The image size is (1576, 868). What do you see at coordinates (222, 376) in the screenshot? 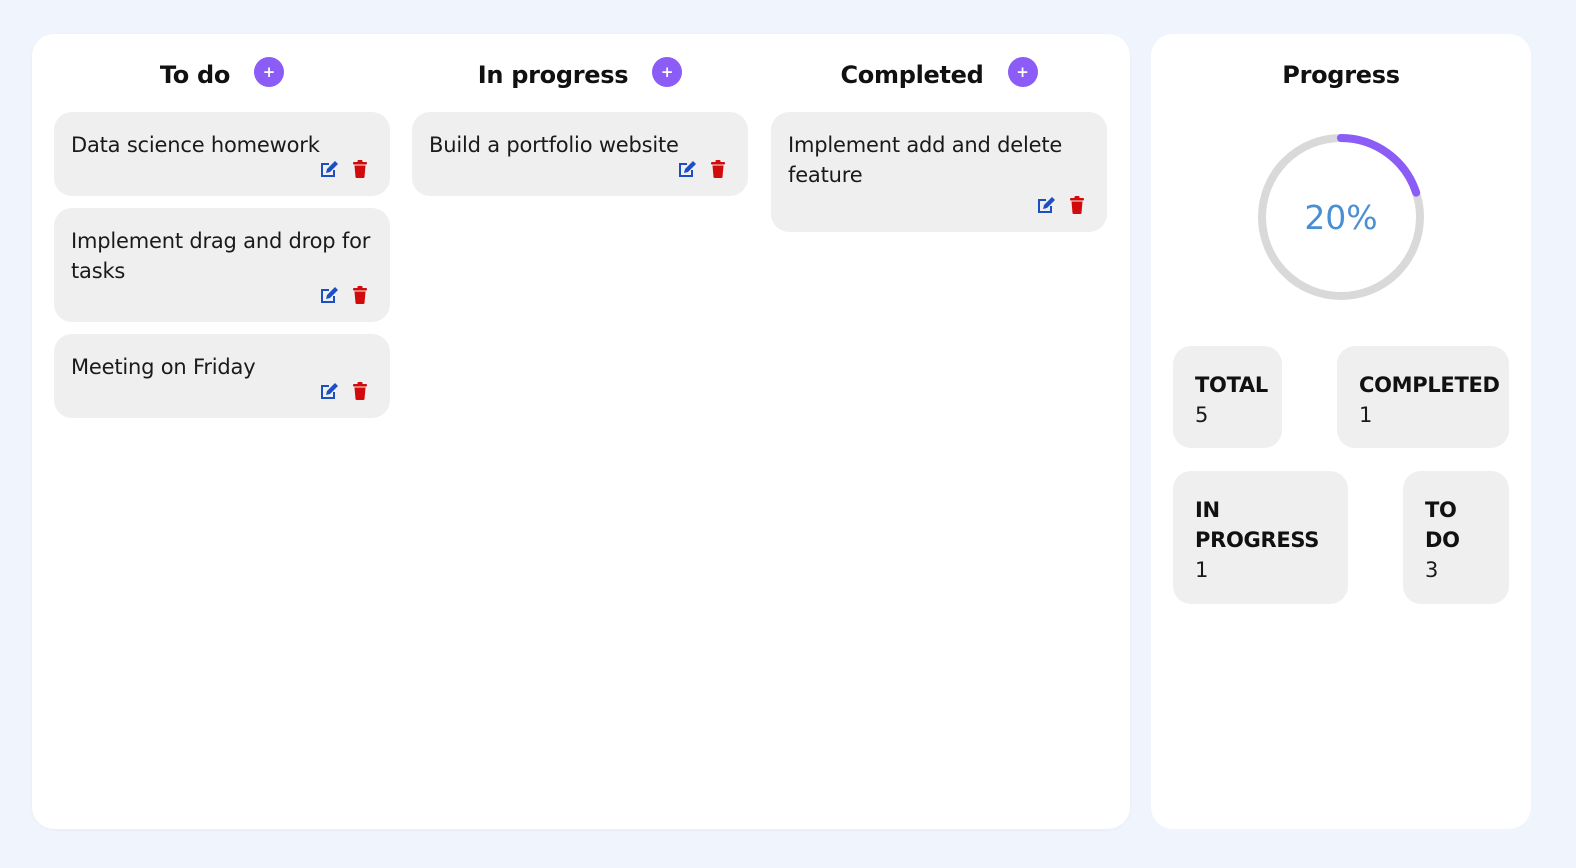
I see `task-card: Meeting on Friday` at bounding box center [222, 376].